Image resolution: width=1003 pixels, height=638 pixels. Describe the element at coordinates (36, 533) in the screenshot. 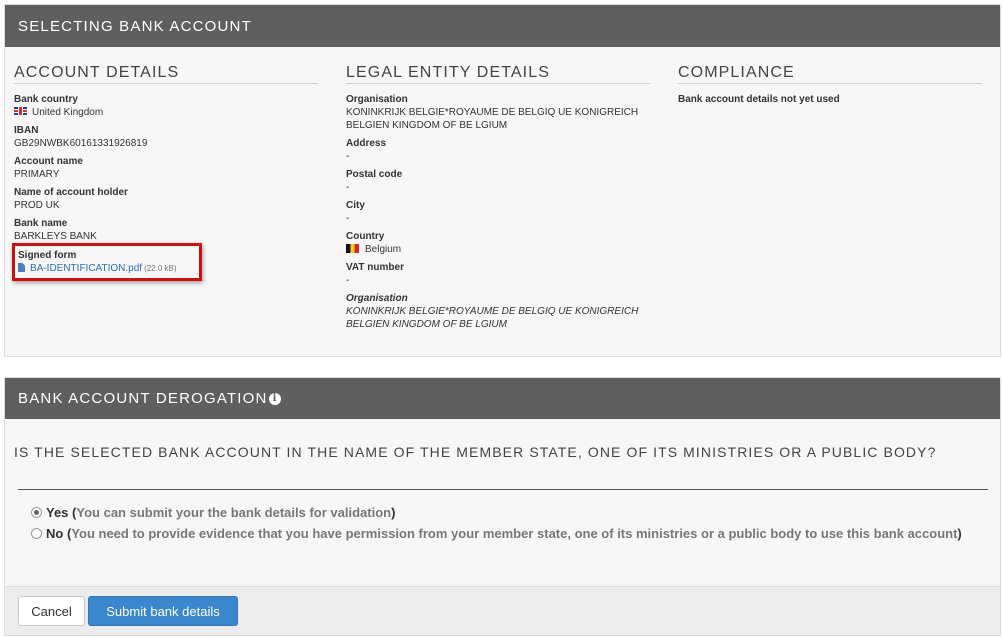

I see `no-radio` at that location.